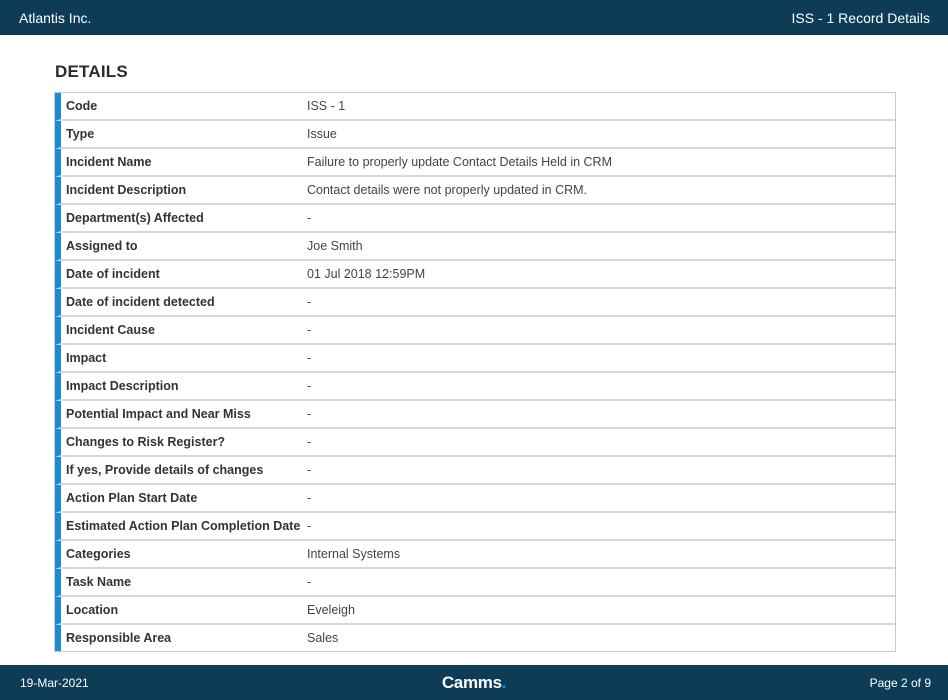  I want to click on table-row: Changes to Risk Register? -, so click(475, 443).